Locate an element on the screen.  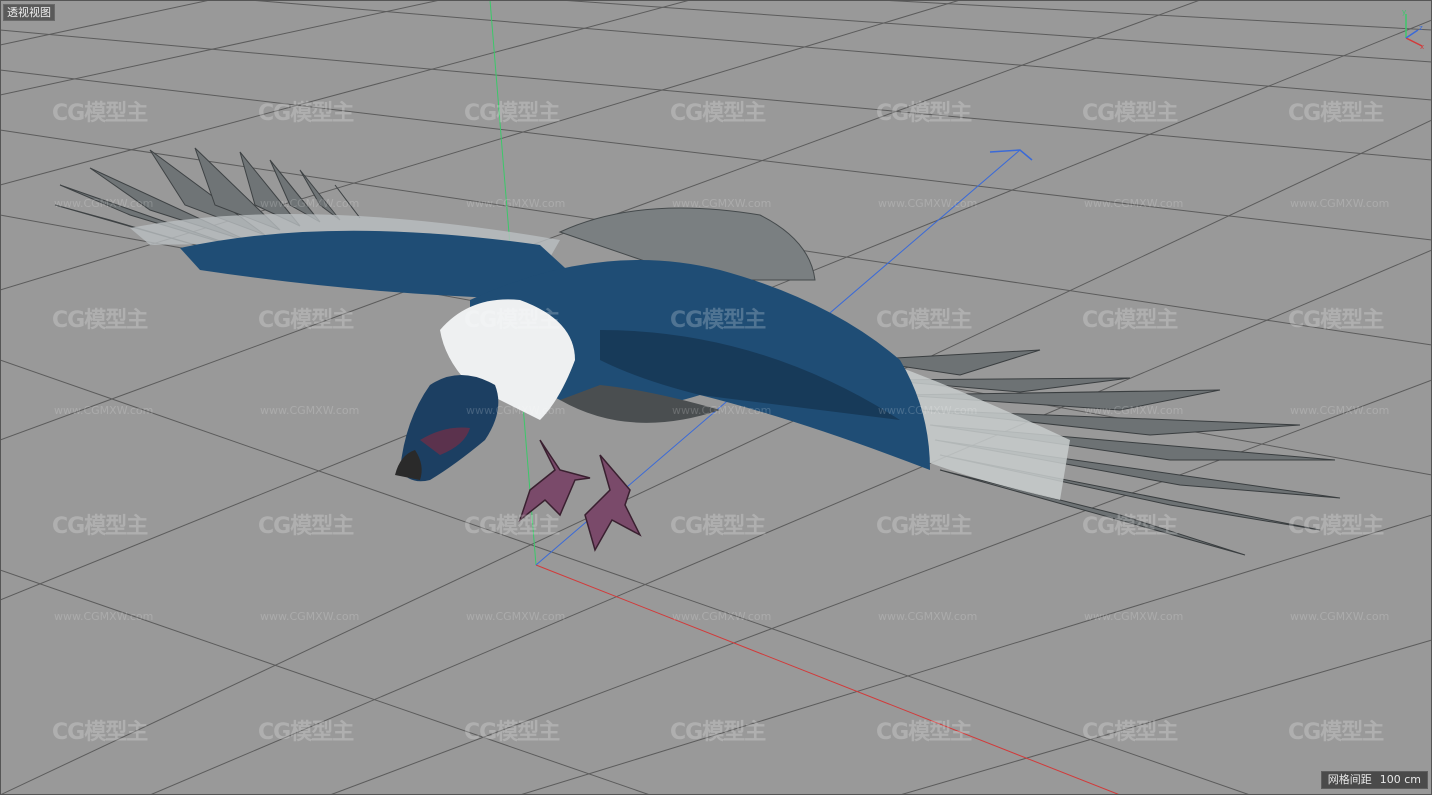
grid-spacing-label: 网格间距 is located at coordinates (1349, 779).